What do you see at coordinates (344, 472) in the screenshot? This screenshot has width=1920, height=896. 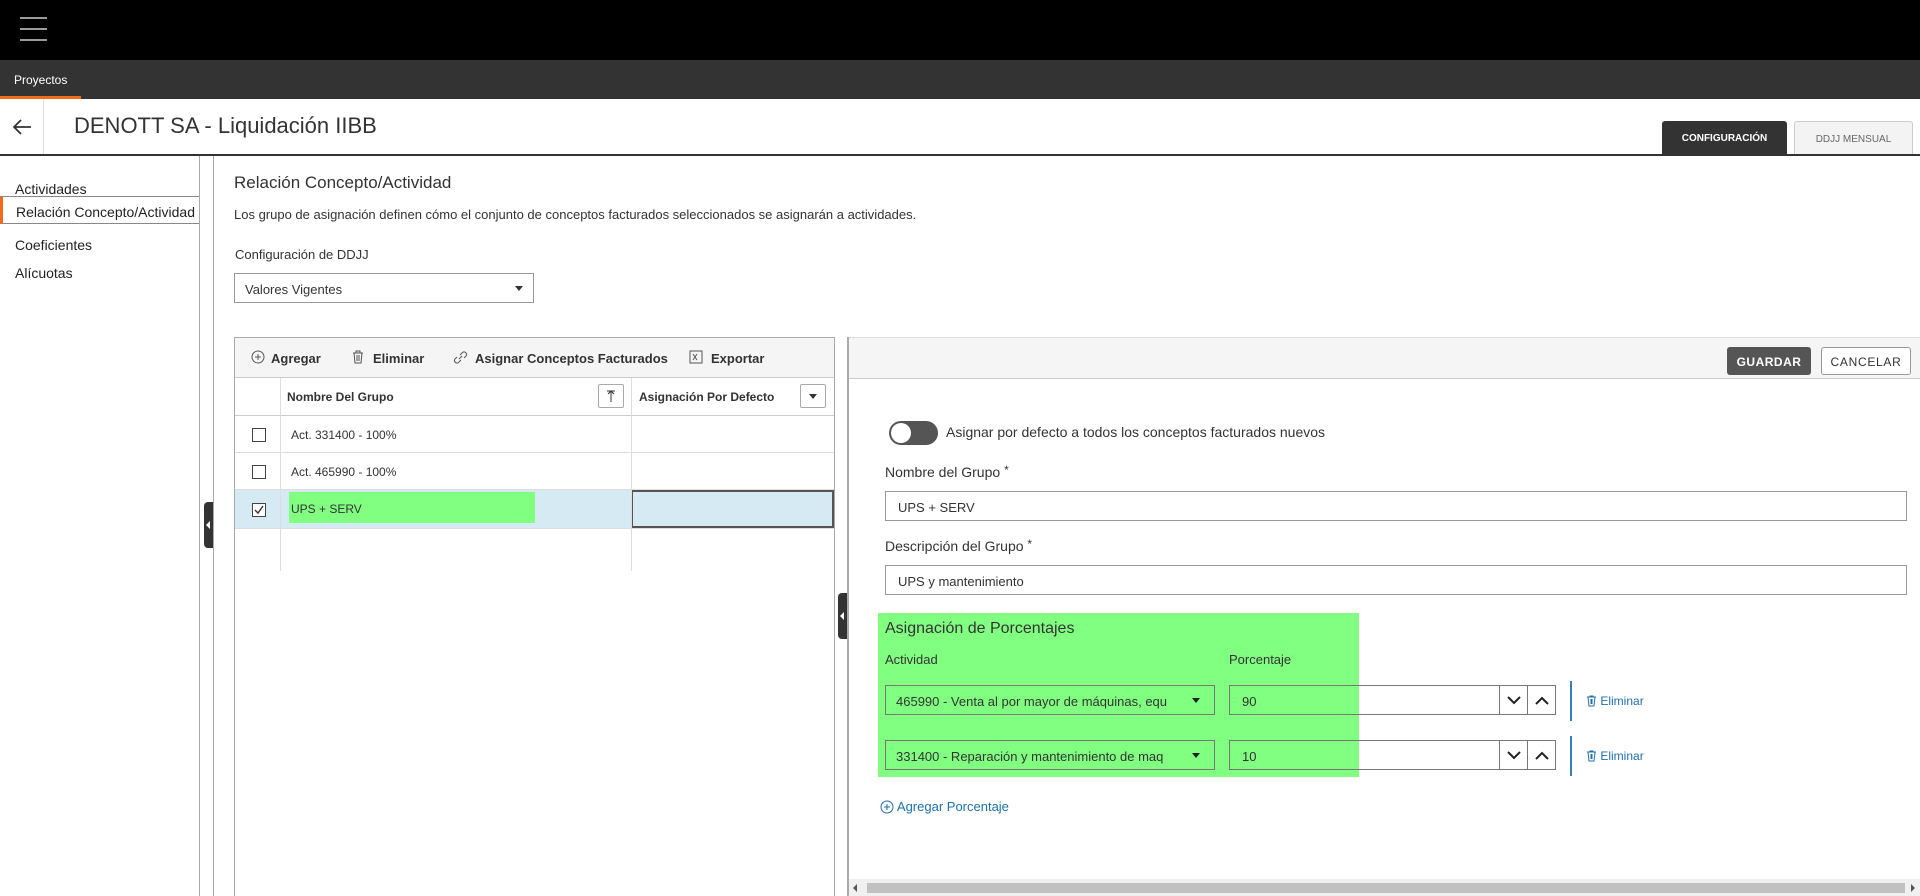 I see `row-name: Act. 465990 - 100%` at bounding box center [344, 472].